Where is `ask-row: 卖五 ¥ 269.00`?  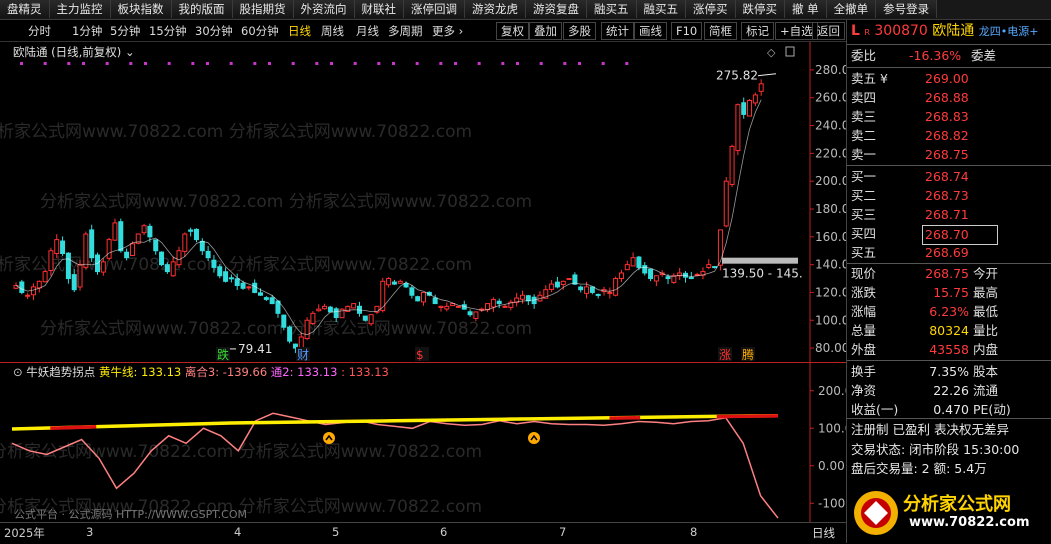 ask-row: 卖五 ¥ 269.00 is located at coordinates (869, 79).